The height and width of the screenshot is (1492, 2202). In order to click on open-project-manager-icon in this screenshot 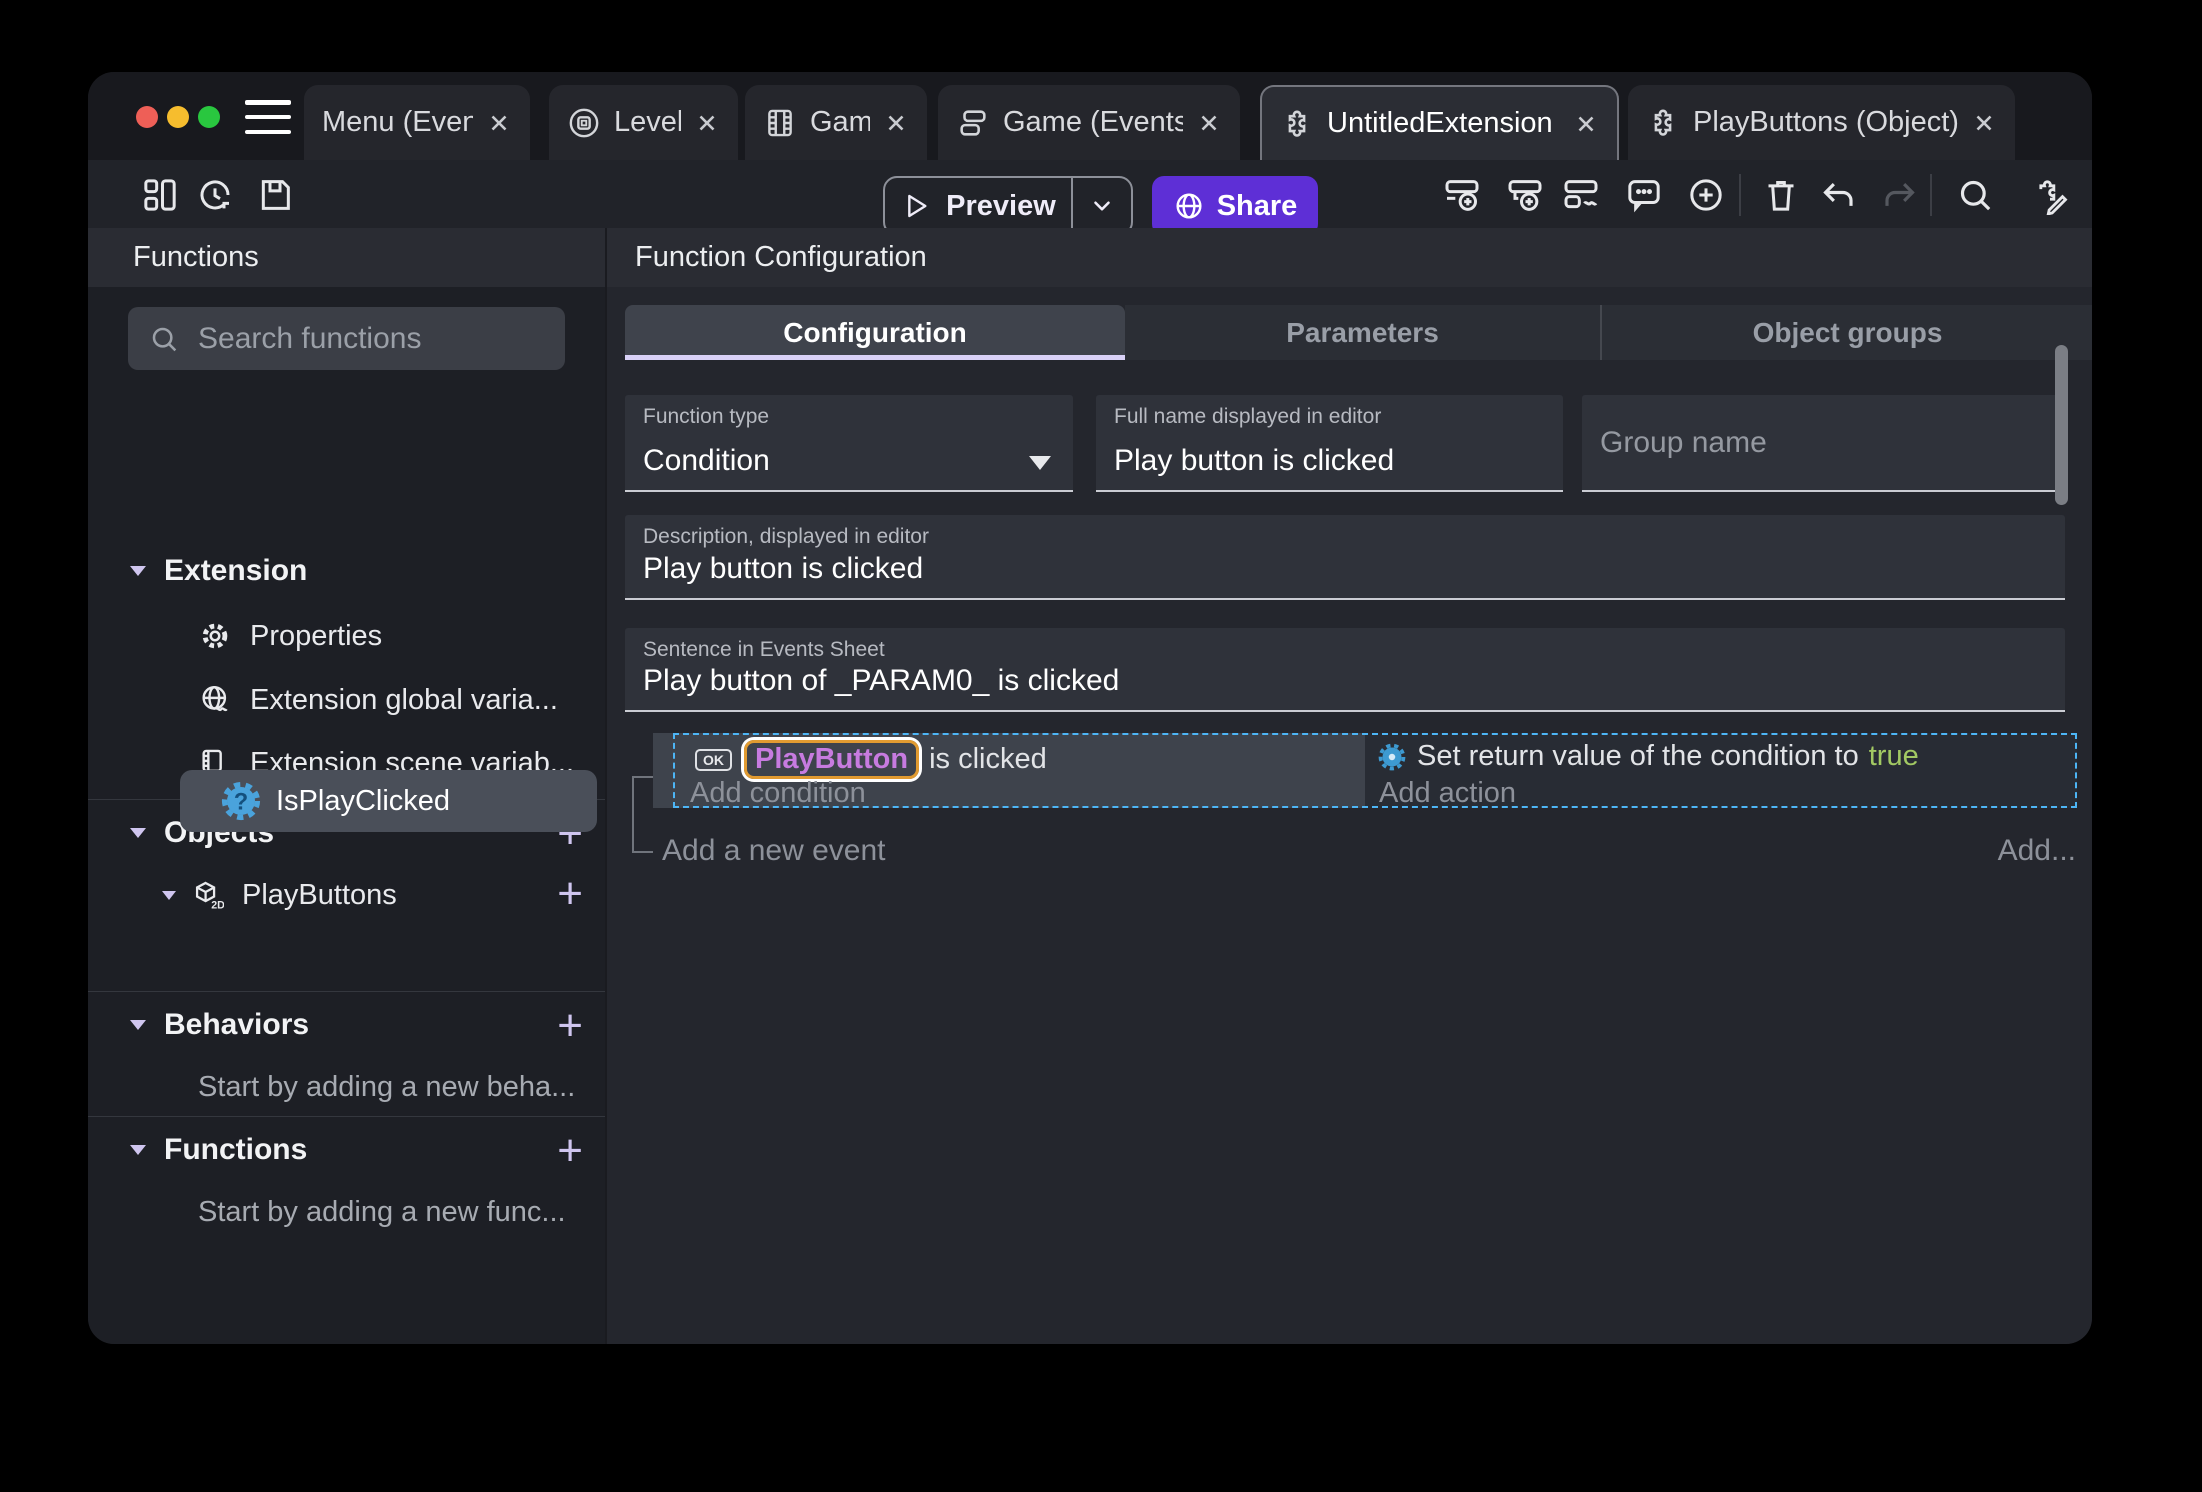, I will do `click(160, 195)`.